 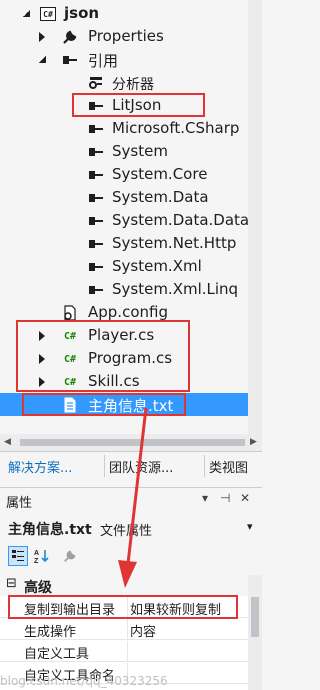 I want to click on tree-item-player-cs: C# Player.cs, so click(x=124, y=335).